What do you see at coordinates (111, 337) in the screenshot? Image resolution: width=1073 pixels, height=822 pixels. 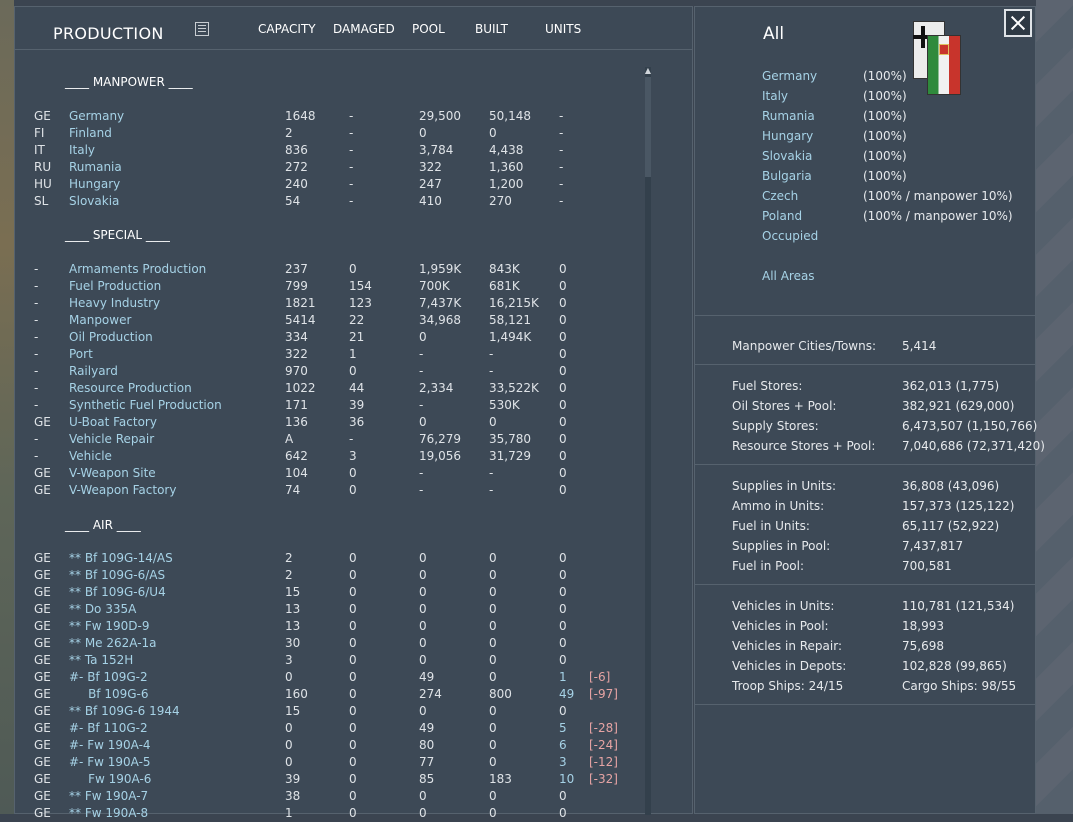 I see `cell-name: Oil Production` at bounding box center [111, 337].